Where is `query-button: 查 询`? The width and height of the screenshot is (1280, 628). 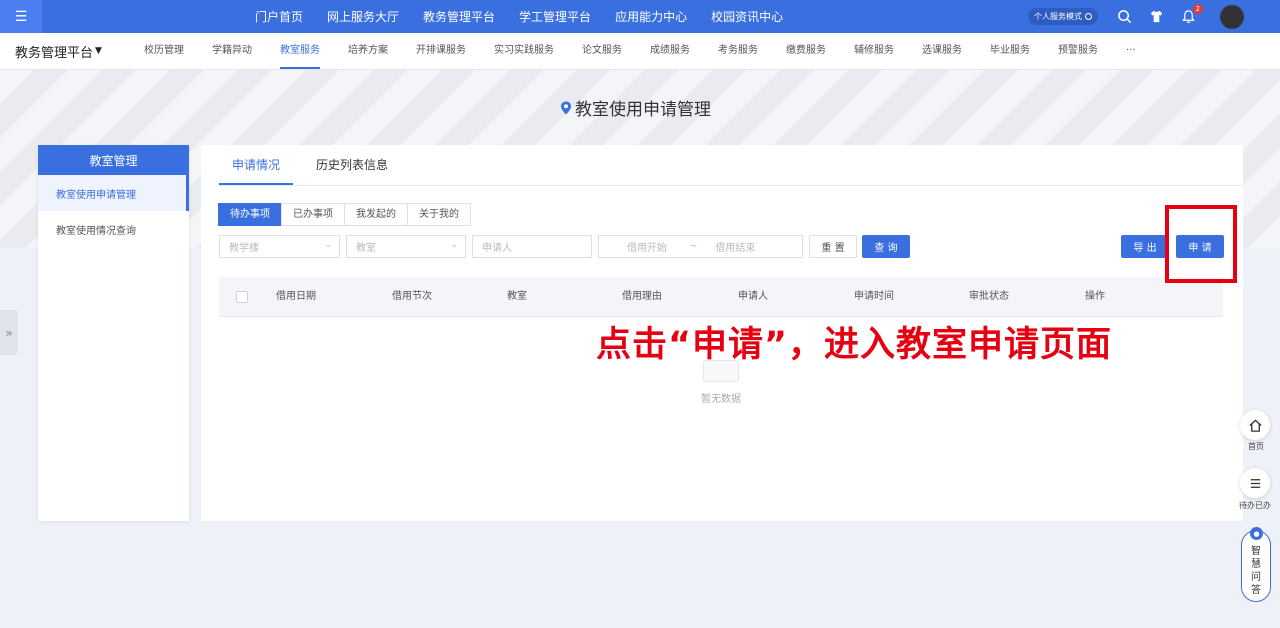 query-button: 查 询 is located at coordinates (886, 246).